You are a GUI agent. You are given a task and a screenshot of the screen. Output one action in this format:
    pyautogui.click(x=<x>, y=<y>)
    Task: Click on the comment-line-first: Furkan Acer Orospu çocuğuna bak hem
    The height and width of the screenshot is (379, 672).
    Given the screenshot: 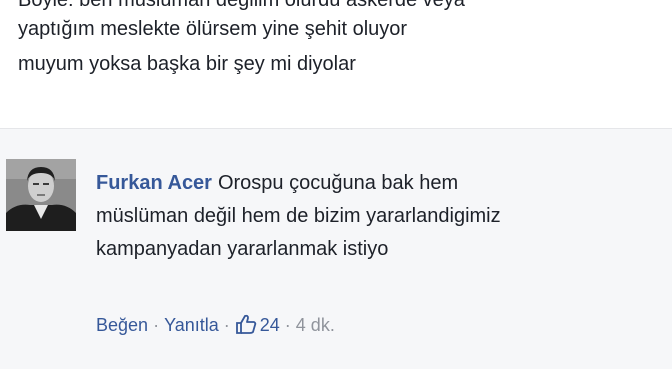 What is the action you would take?
    pyautogui.click(x=384, y=187)
    